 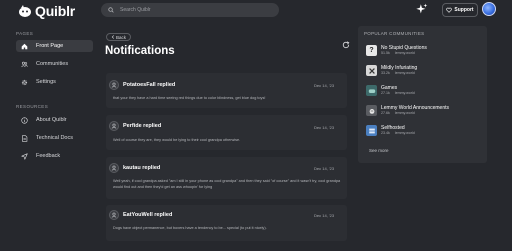 I want to click on support-button: Support, so click(x=460, y=10).